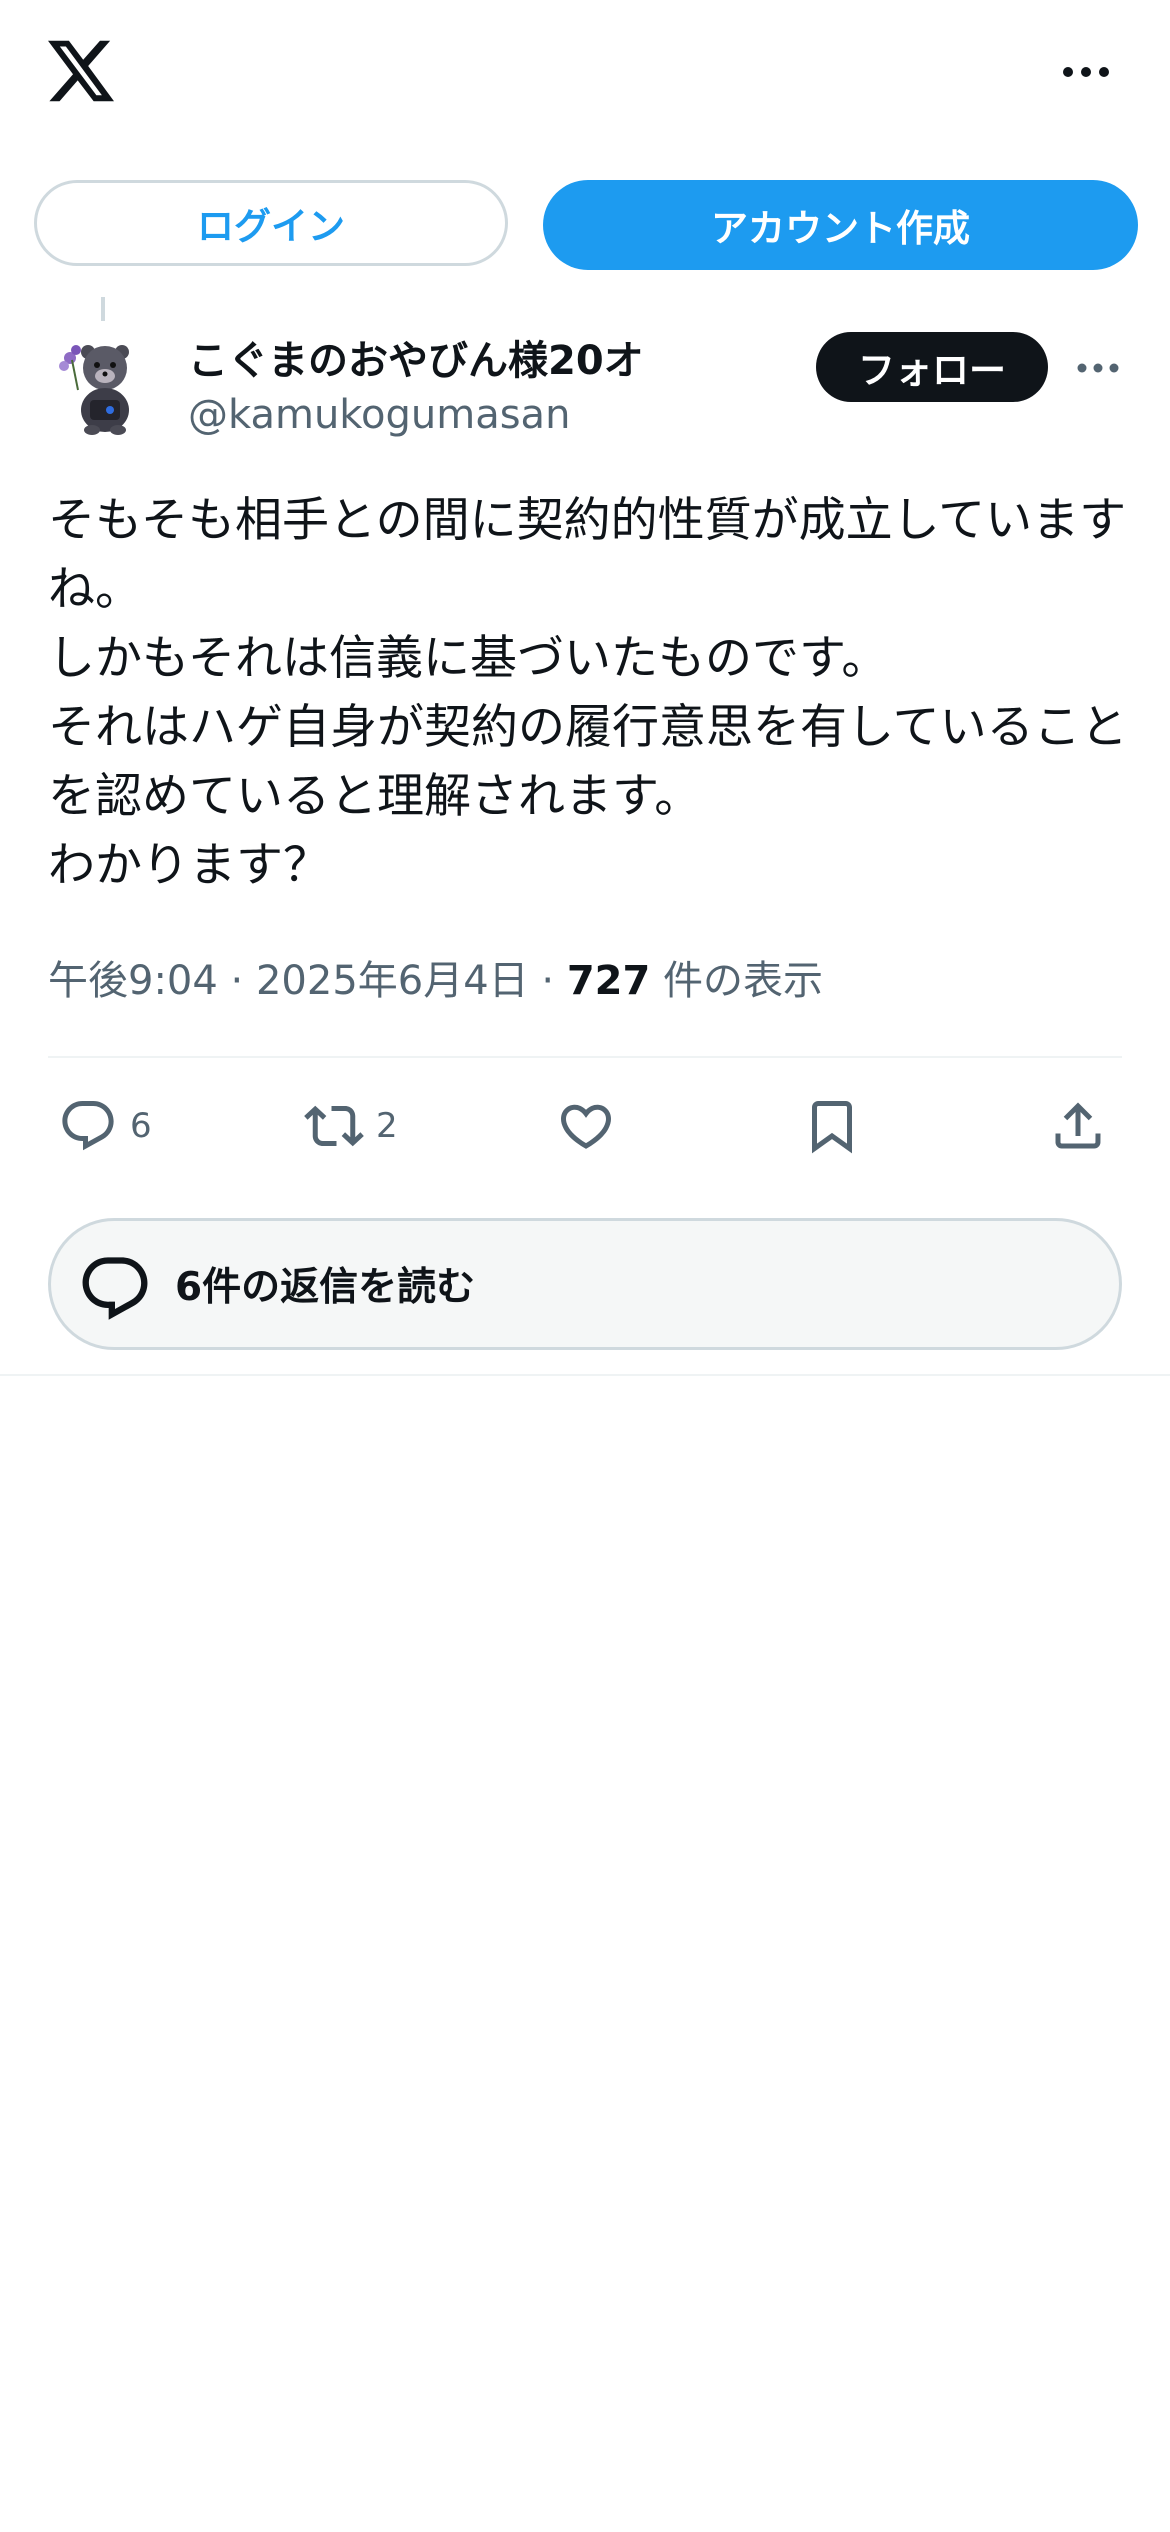 The width and height of the screenshot is (1170, 2532). What do you see at coordinates (1098, 368) in the screenshot?
I see `post-more-icon` at bounding box center [1098, 368].